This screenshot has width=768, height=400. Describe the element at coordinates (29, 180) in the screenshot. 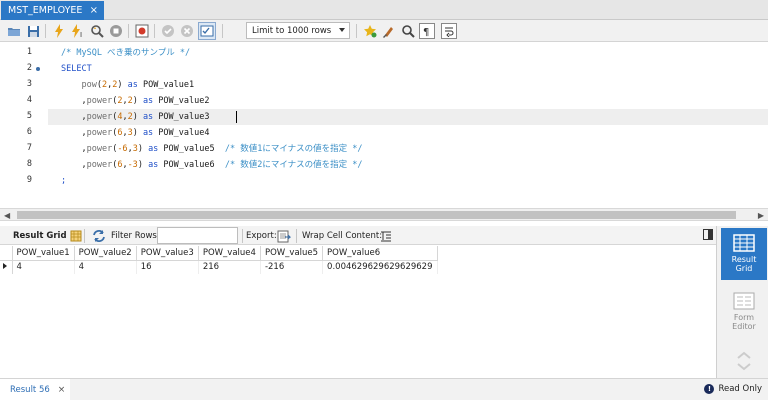

I see `line-number: 9` at that location.